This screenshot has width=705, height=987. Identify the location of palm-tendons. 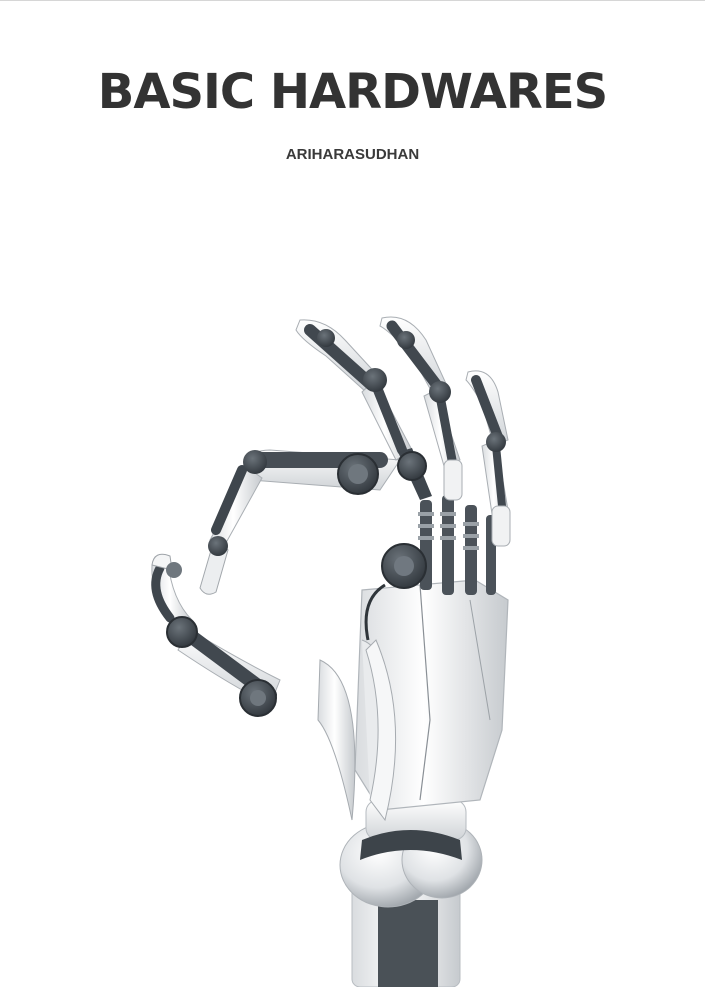
(457, 545).